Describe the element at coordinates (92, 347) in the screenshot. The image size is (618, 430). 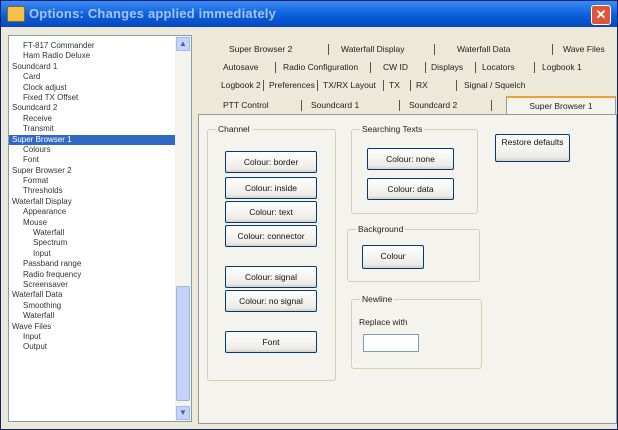
I see `tree-item: Output` at that location.